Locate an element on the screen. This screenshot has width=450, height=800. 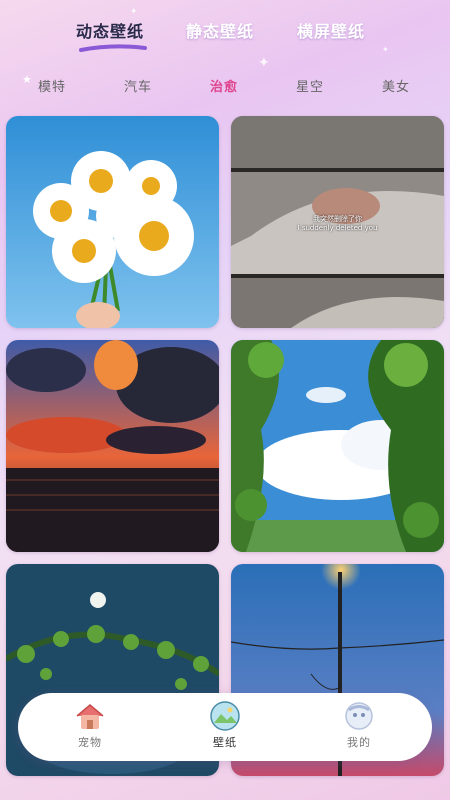
daisy-bouquet-image is located at coordinates (112, 222).